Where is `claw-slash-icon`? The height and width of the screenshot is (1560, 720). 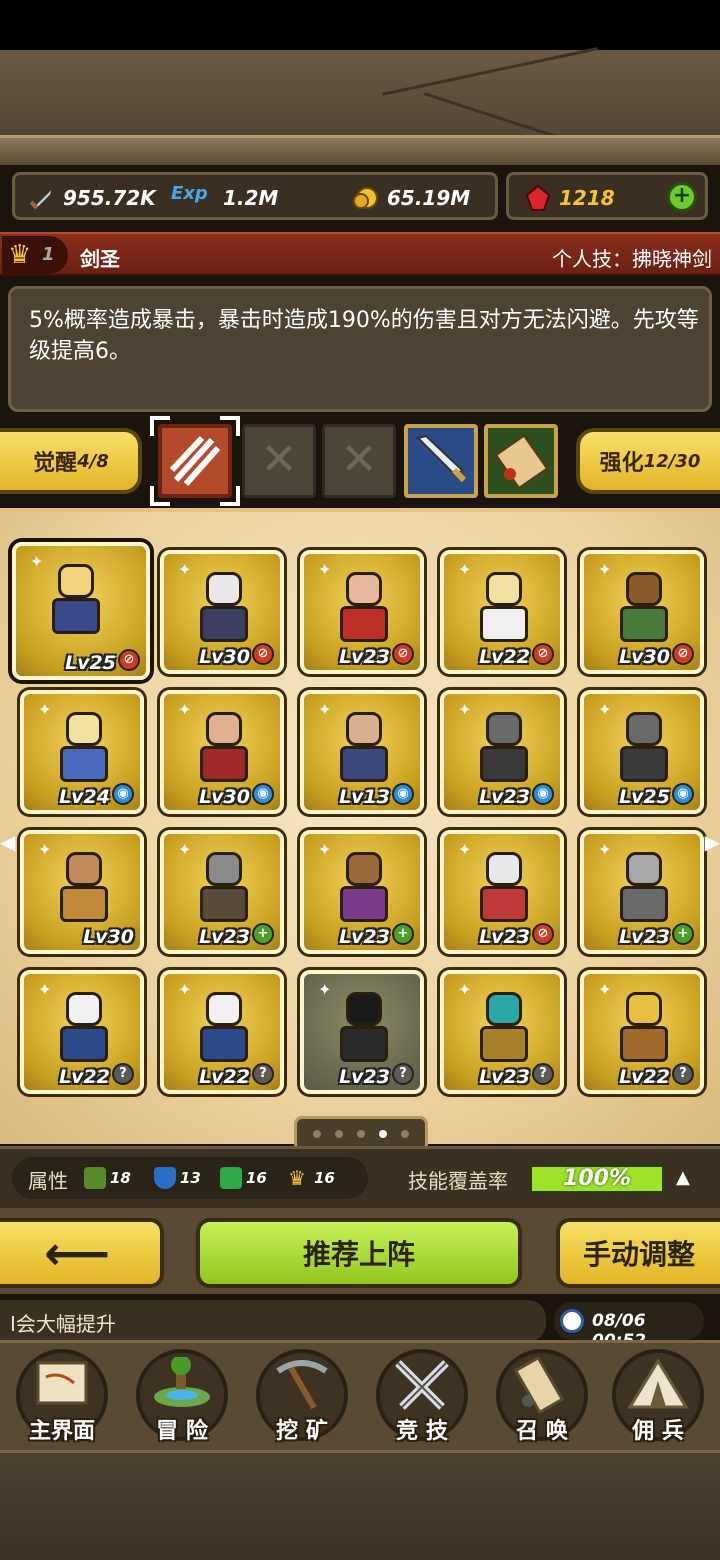 claw-slash-icon is located at coordinates (195, 460).